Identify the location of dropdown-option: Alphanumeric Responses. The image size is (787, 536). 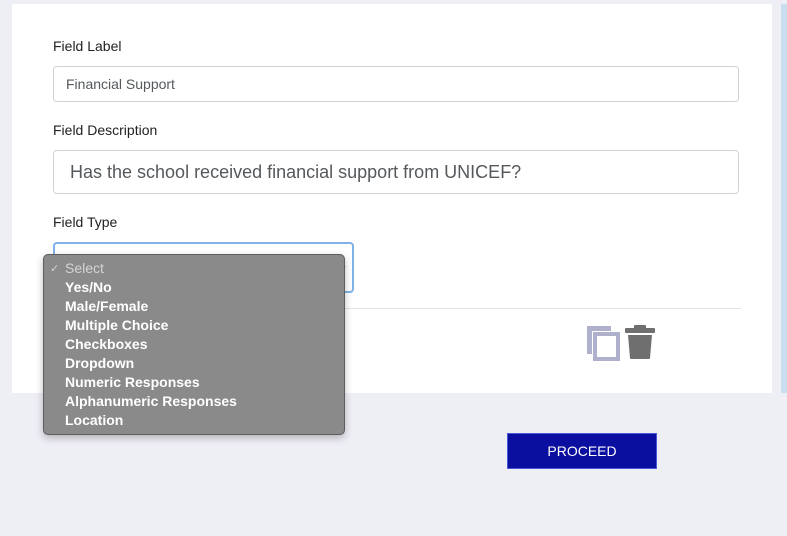
(194, 401).